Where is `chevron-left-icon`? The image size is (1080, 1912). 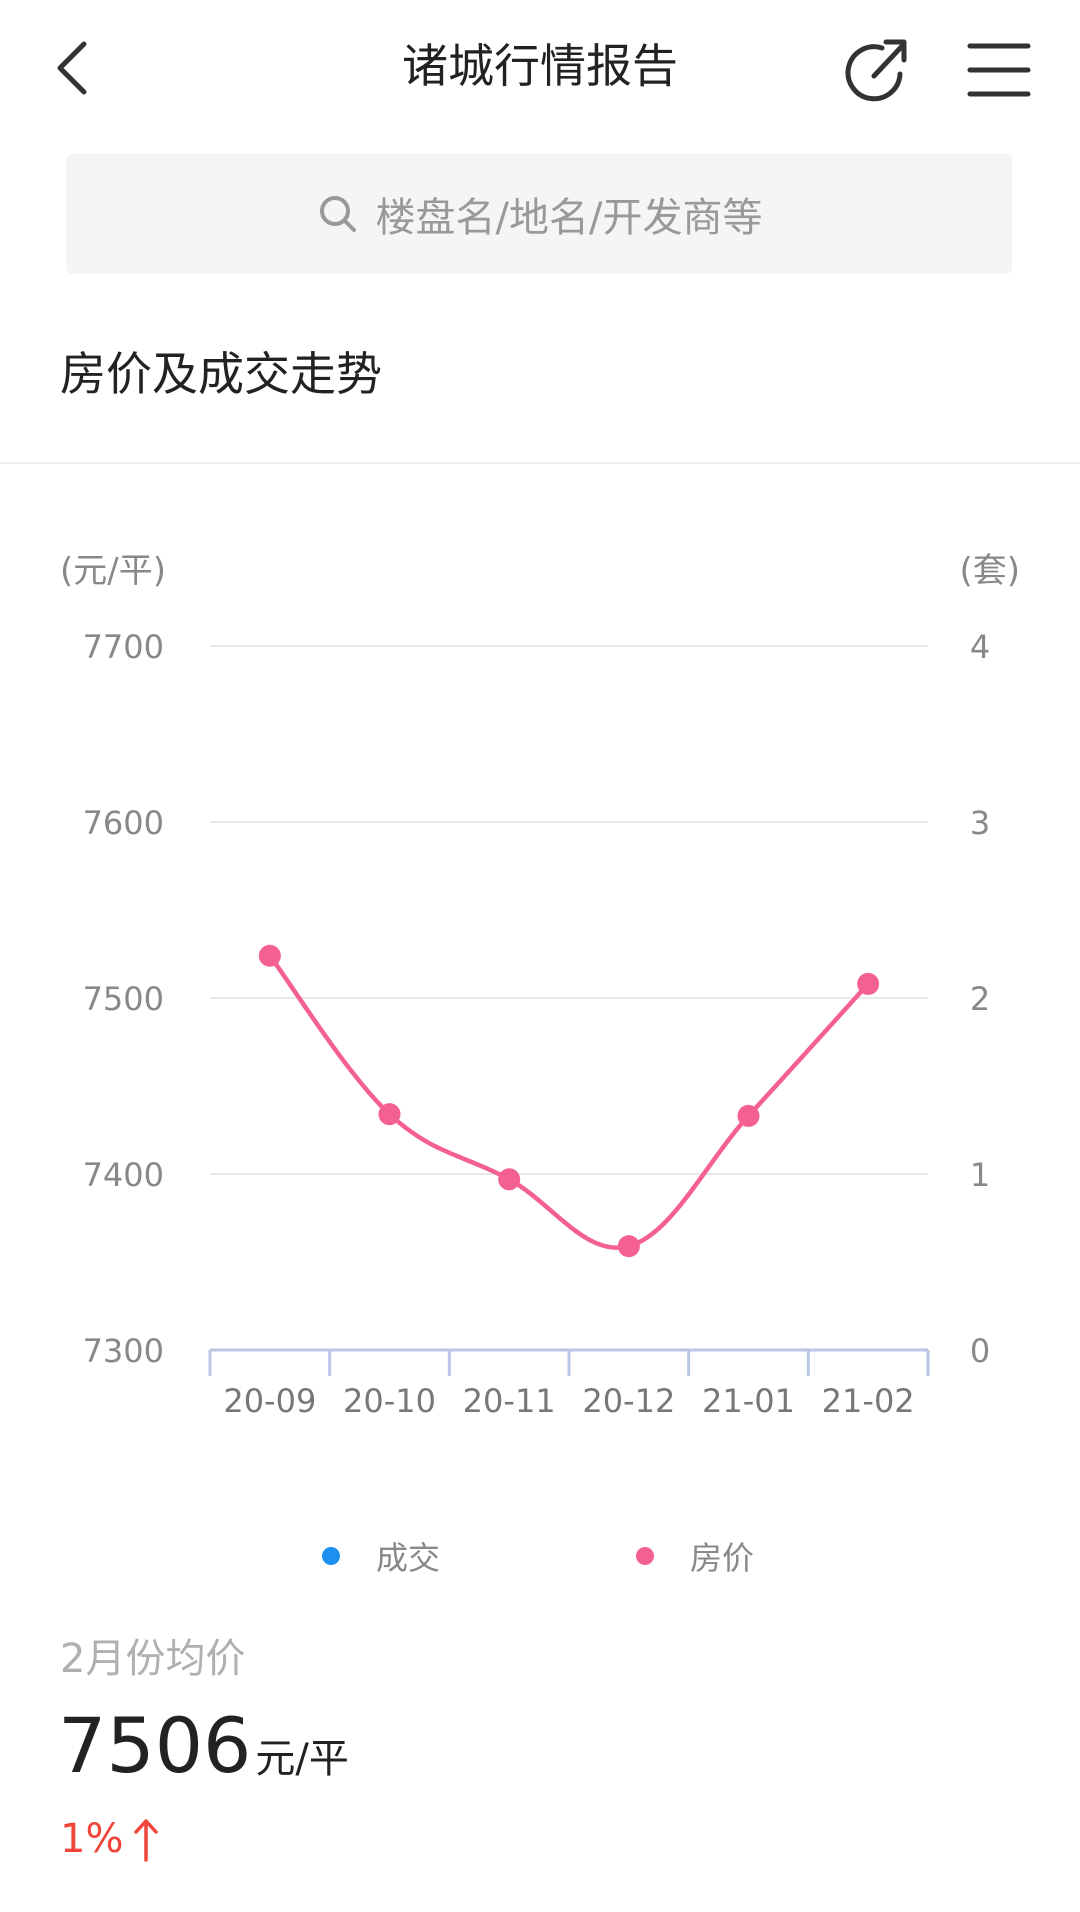 chevron-left-icon is located at coordinates (72, 68).